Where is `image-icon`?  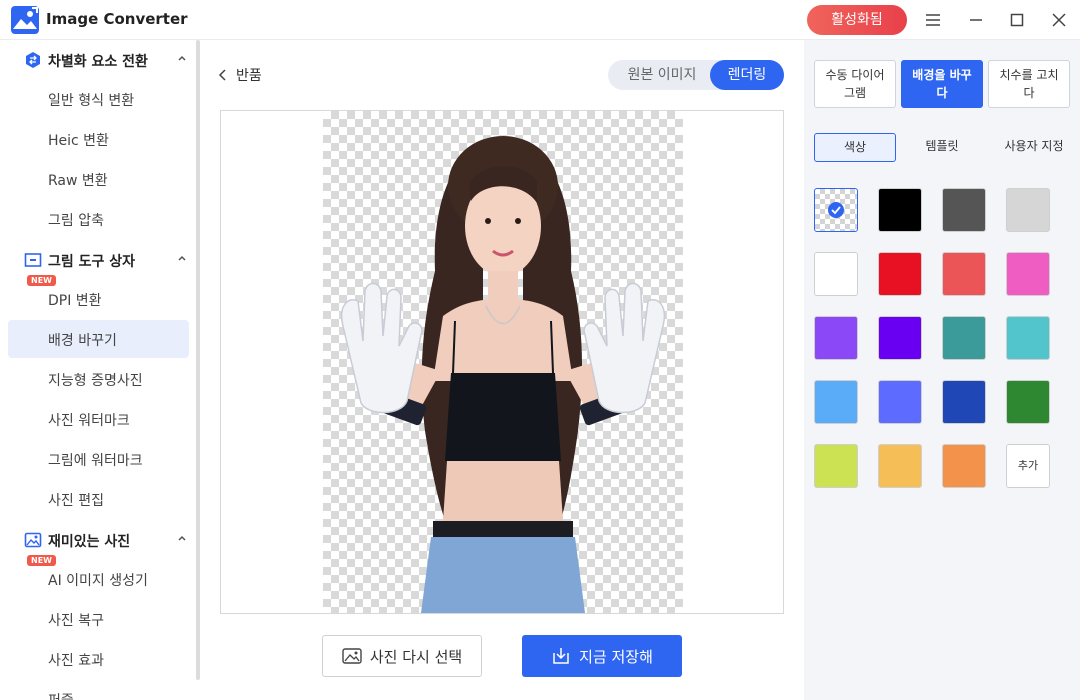 image-icon is located at coordinates (352, 656).